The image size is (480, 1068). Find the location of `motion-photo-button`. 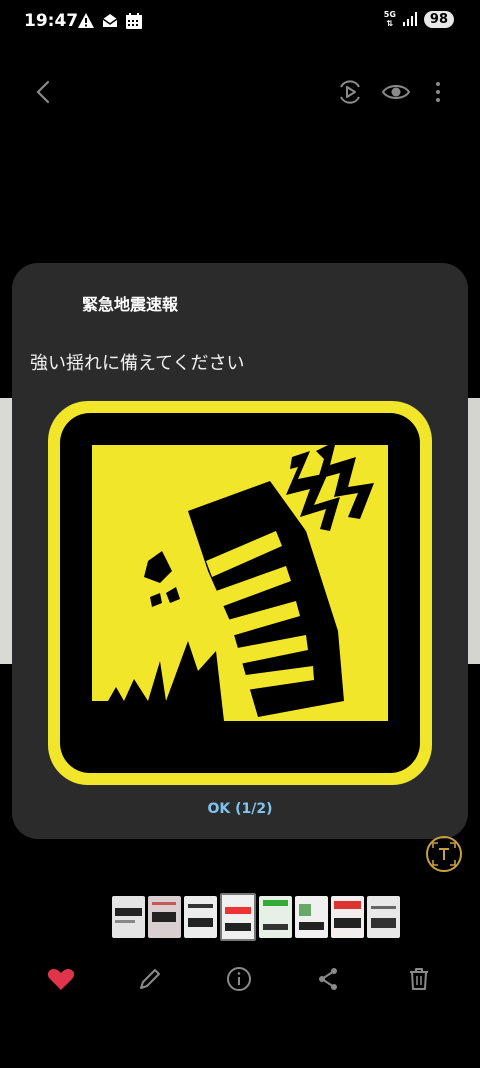

motion-photo-button is located at coordinates (350, 92).